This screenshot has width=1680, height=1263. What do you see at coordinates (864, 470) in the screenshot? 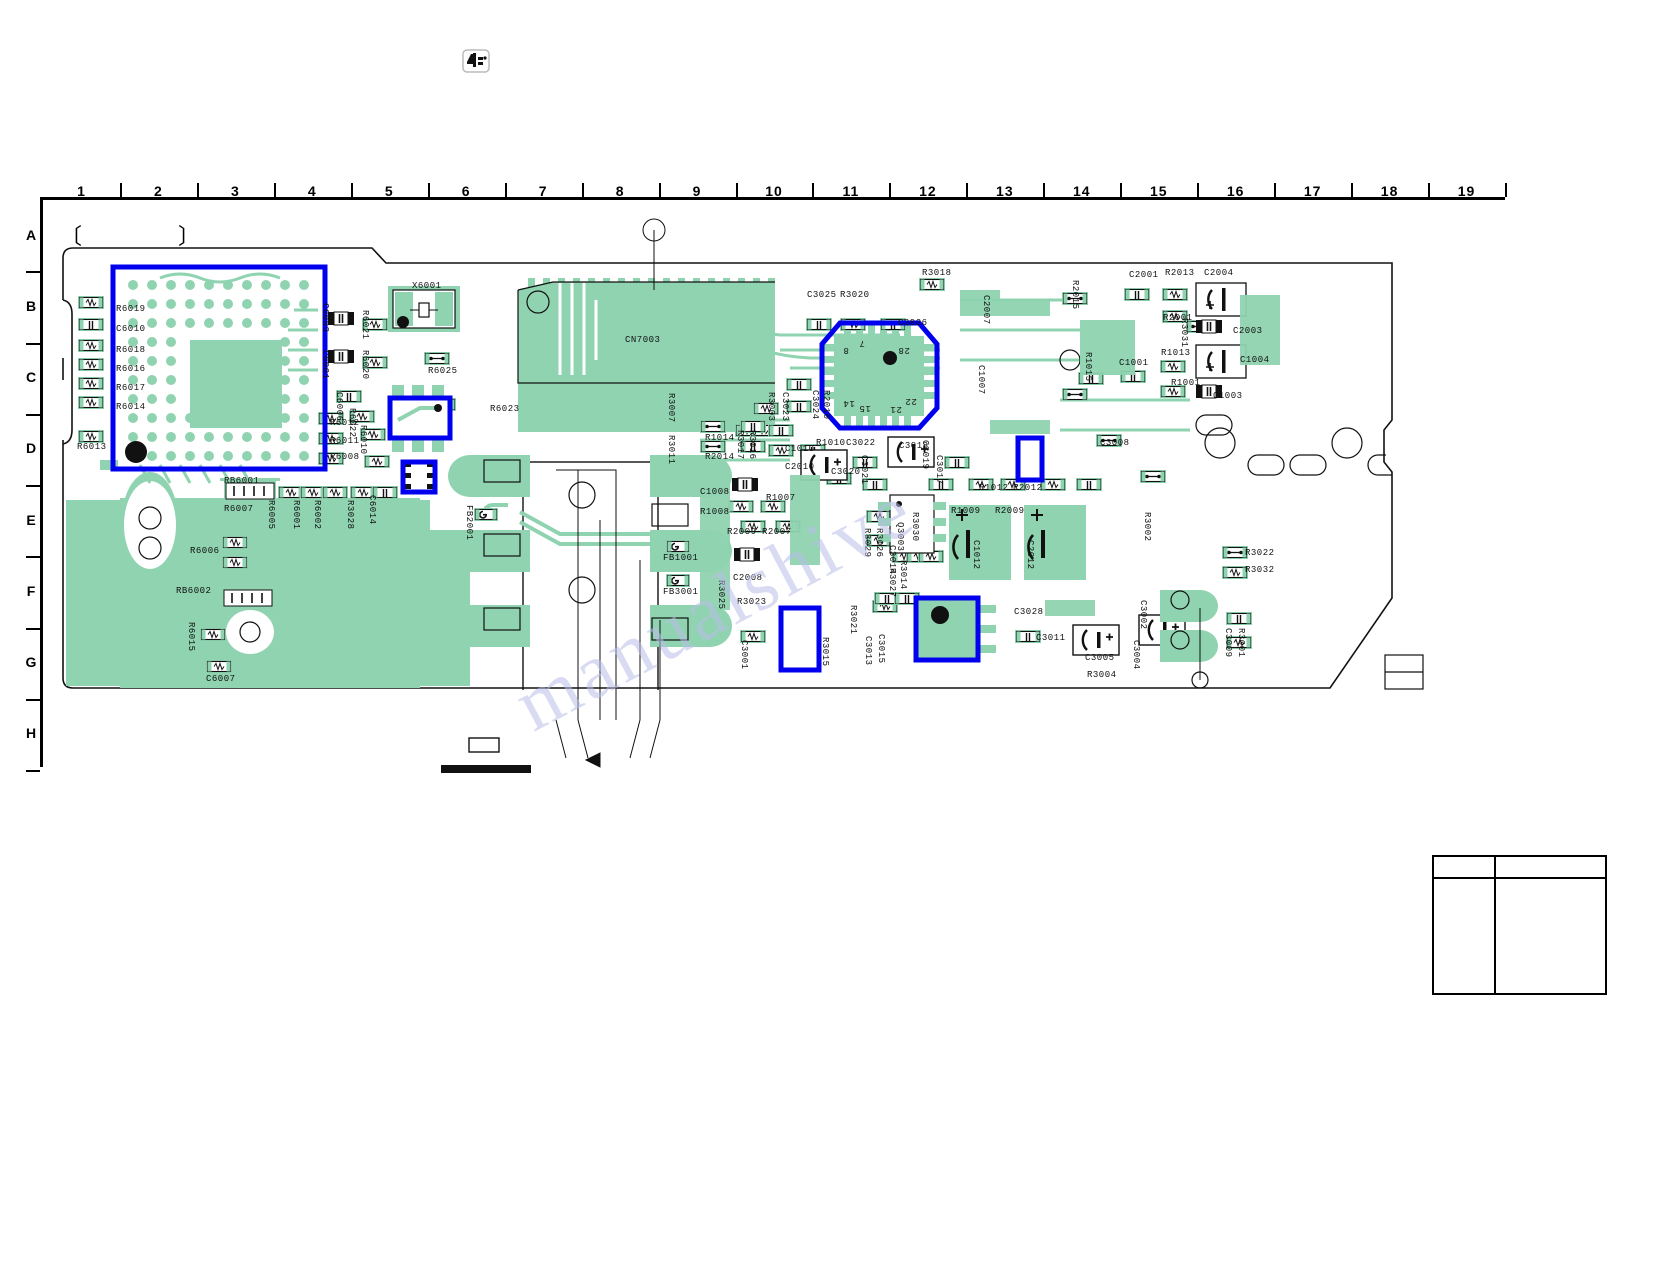
I see `designator-c3021: C3021` at bounding box center [864, 470].